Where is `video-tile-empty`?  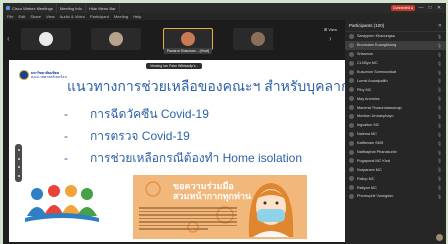
video-tile-empty is located at coordinates (298, 39).